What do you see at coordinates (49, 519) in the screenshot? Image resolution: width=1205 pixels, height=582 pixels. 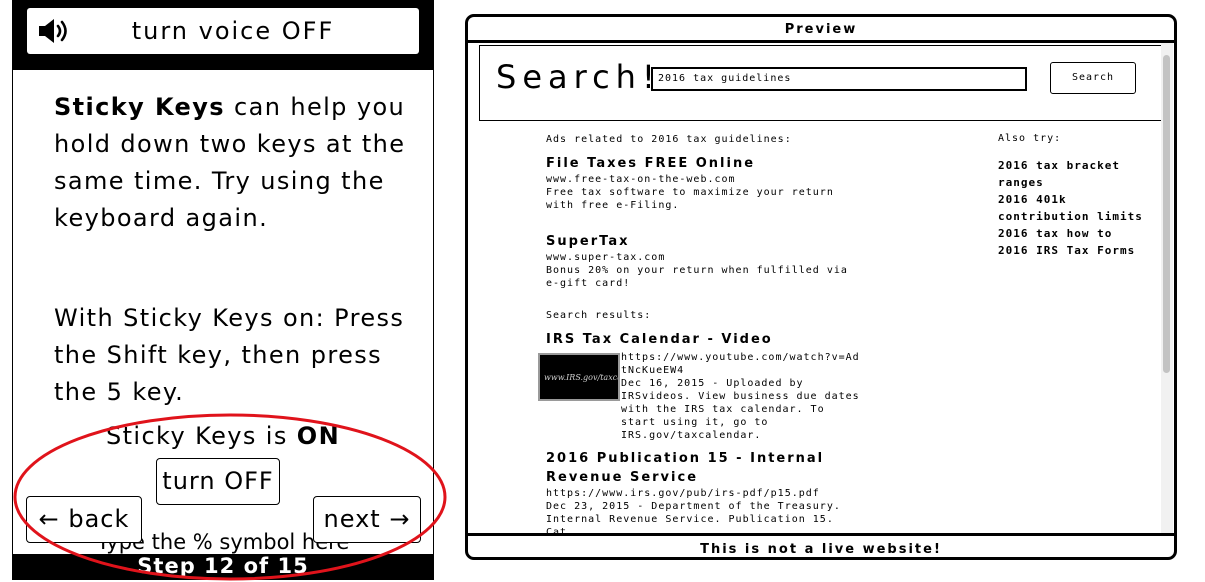 I see `arrow-left-icon: ←` at bounding box center [49, 519].